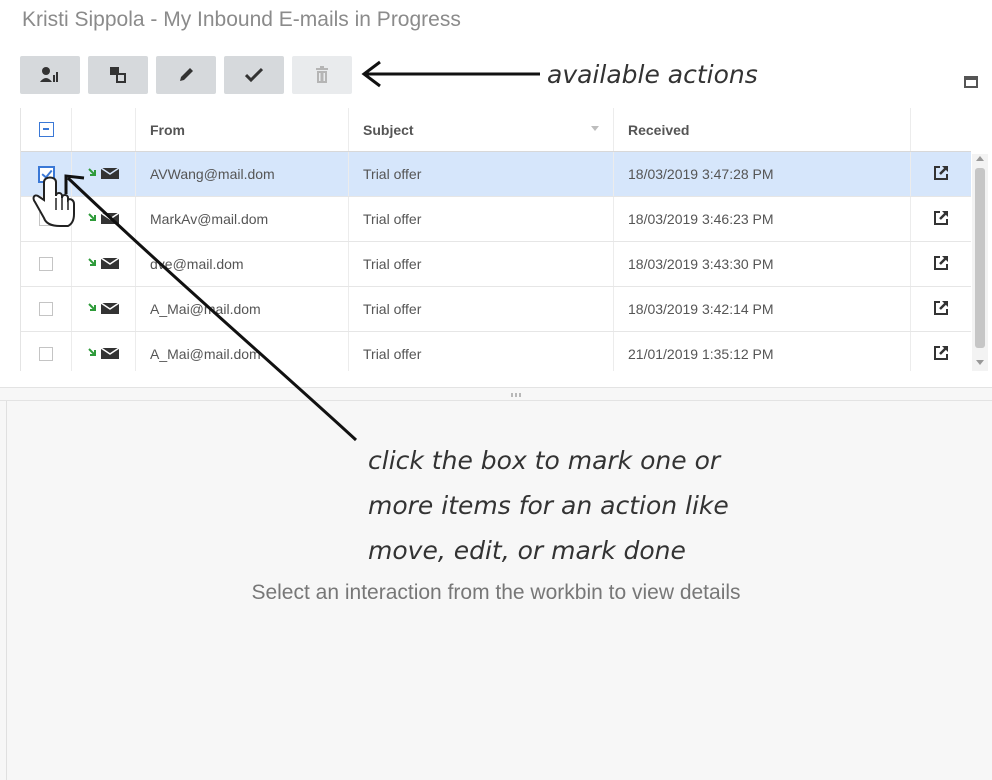 This screenshot has width=992, height=780. What do you see at coordinates (242, 129) in the screenshot?
I see `from-column-header: From` at bounding box center [242, 129].